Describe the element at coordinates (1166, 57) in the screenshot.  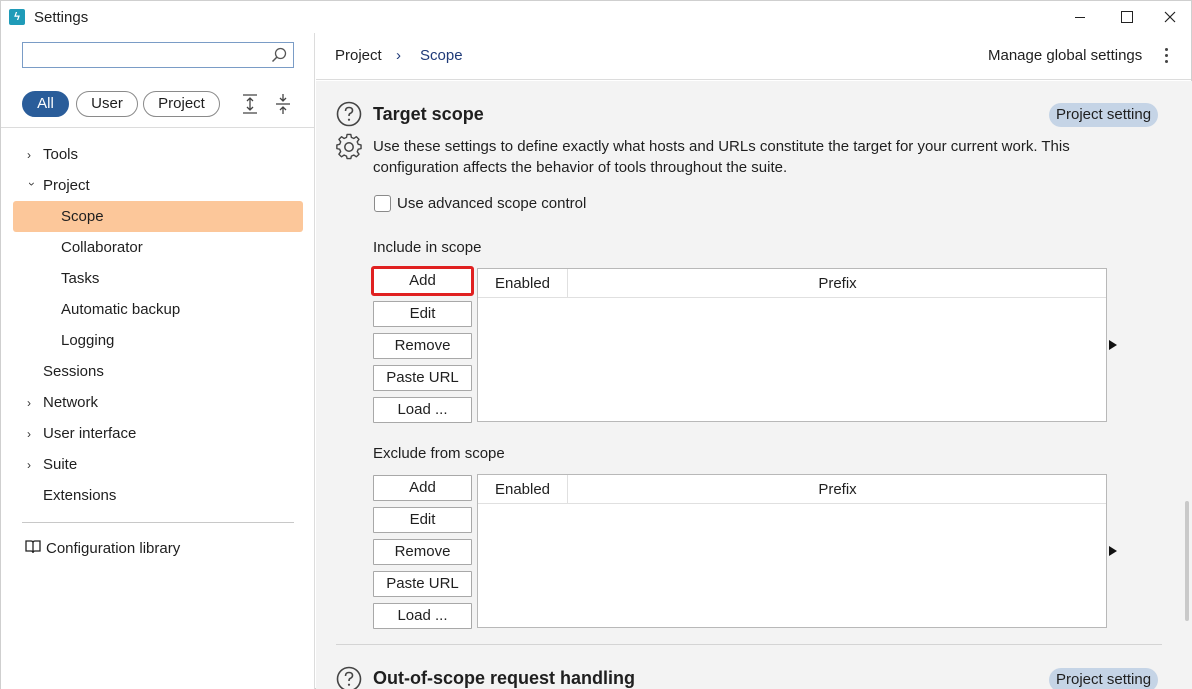
I see `more-options-icon` at that location.